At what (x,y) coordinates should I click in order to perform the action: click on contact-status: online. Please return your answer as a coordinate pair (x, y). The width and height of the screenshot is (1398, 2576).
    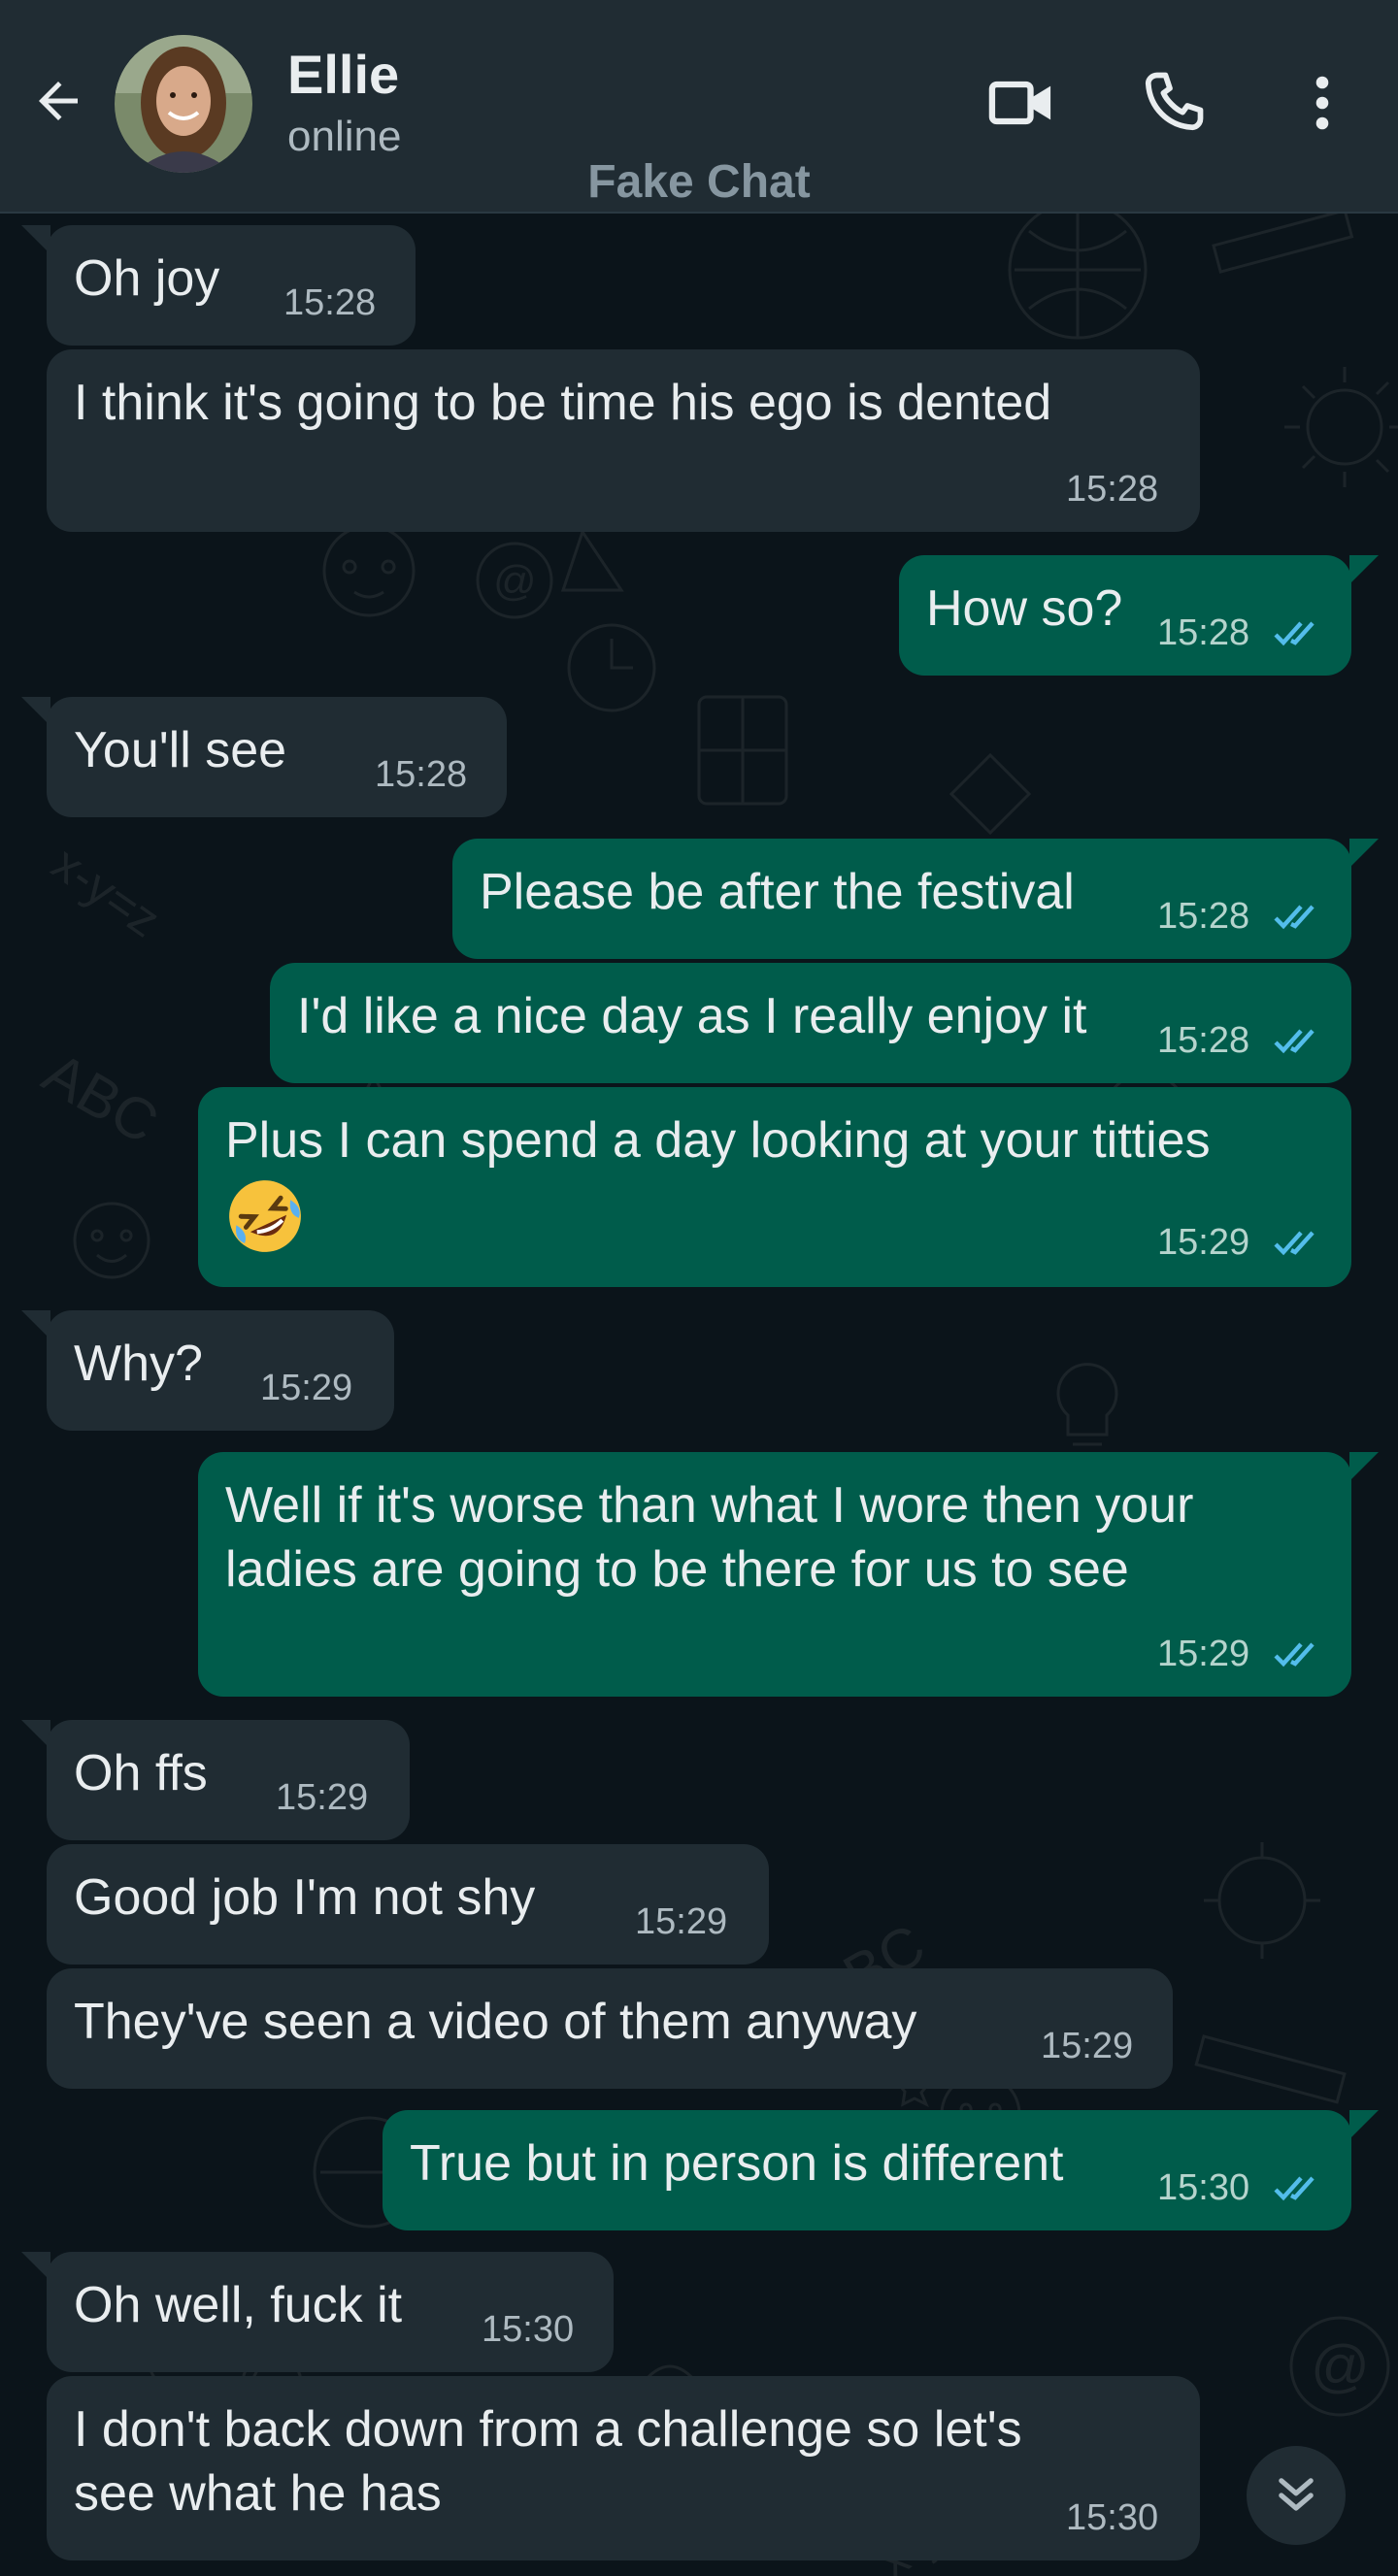
    Looking at the image, I should click on (344, 136).